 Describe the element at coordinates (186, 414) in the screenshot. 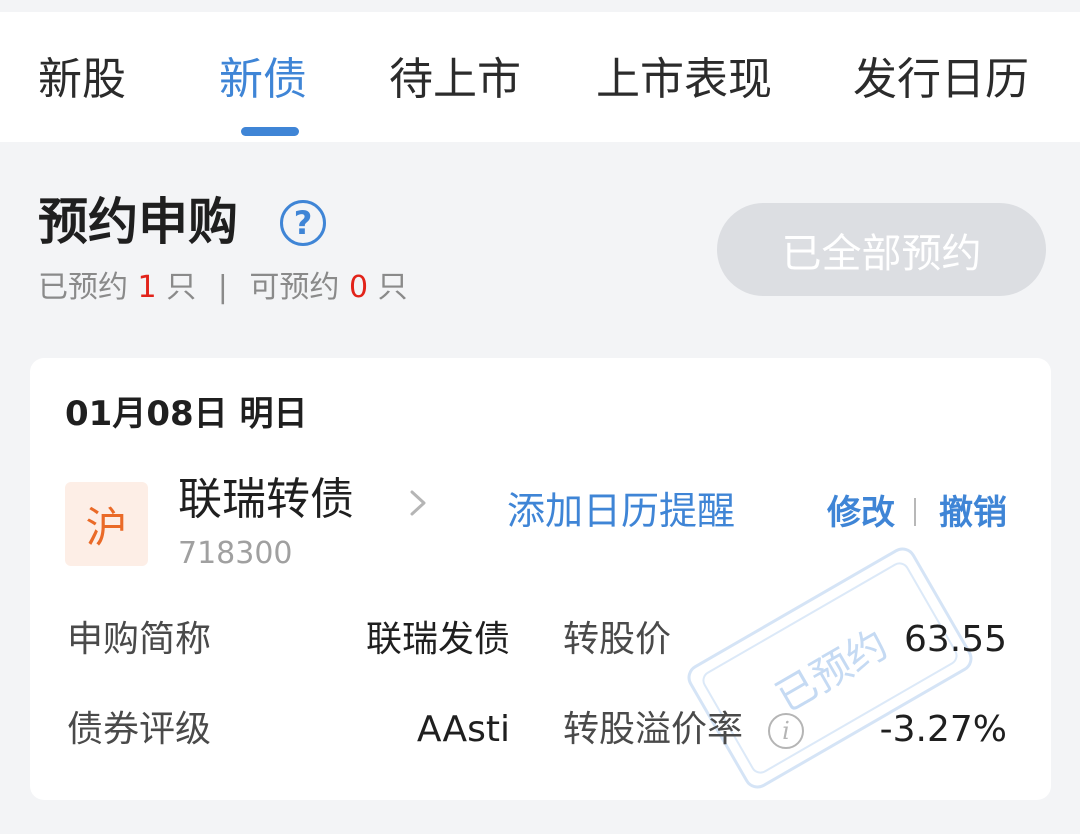

I see `subscription-date: 01月08日 明日` at that location.